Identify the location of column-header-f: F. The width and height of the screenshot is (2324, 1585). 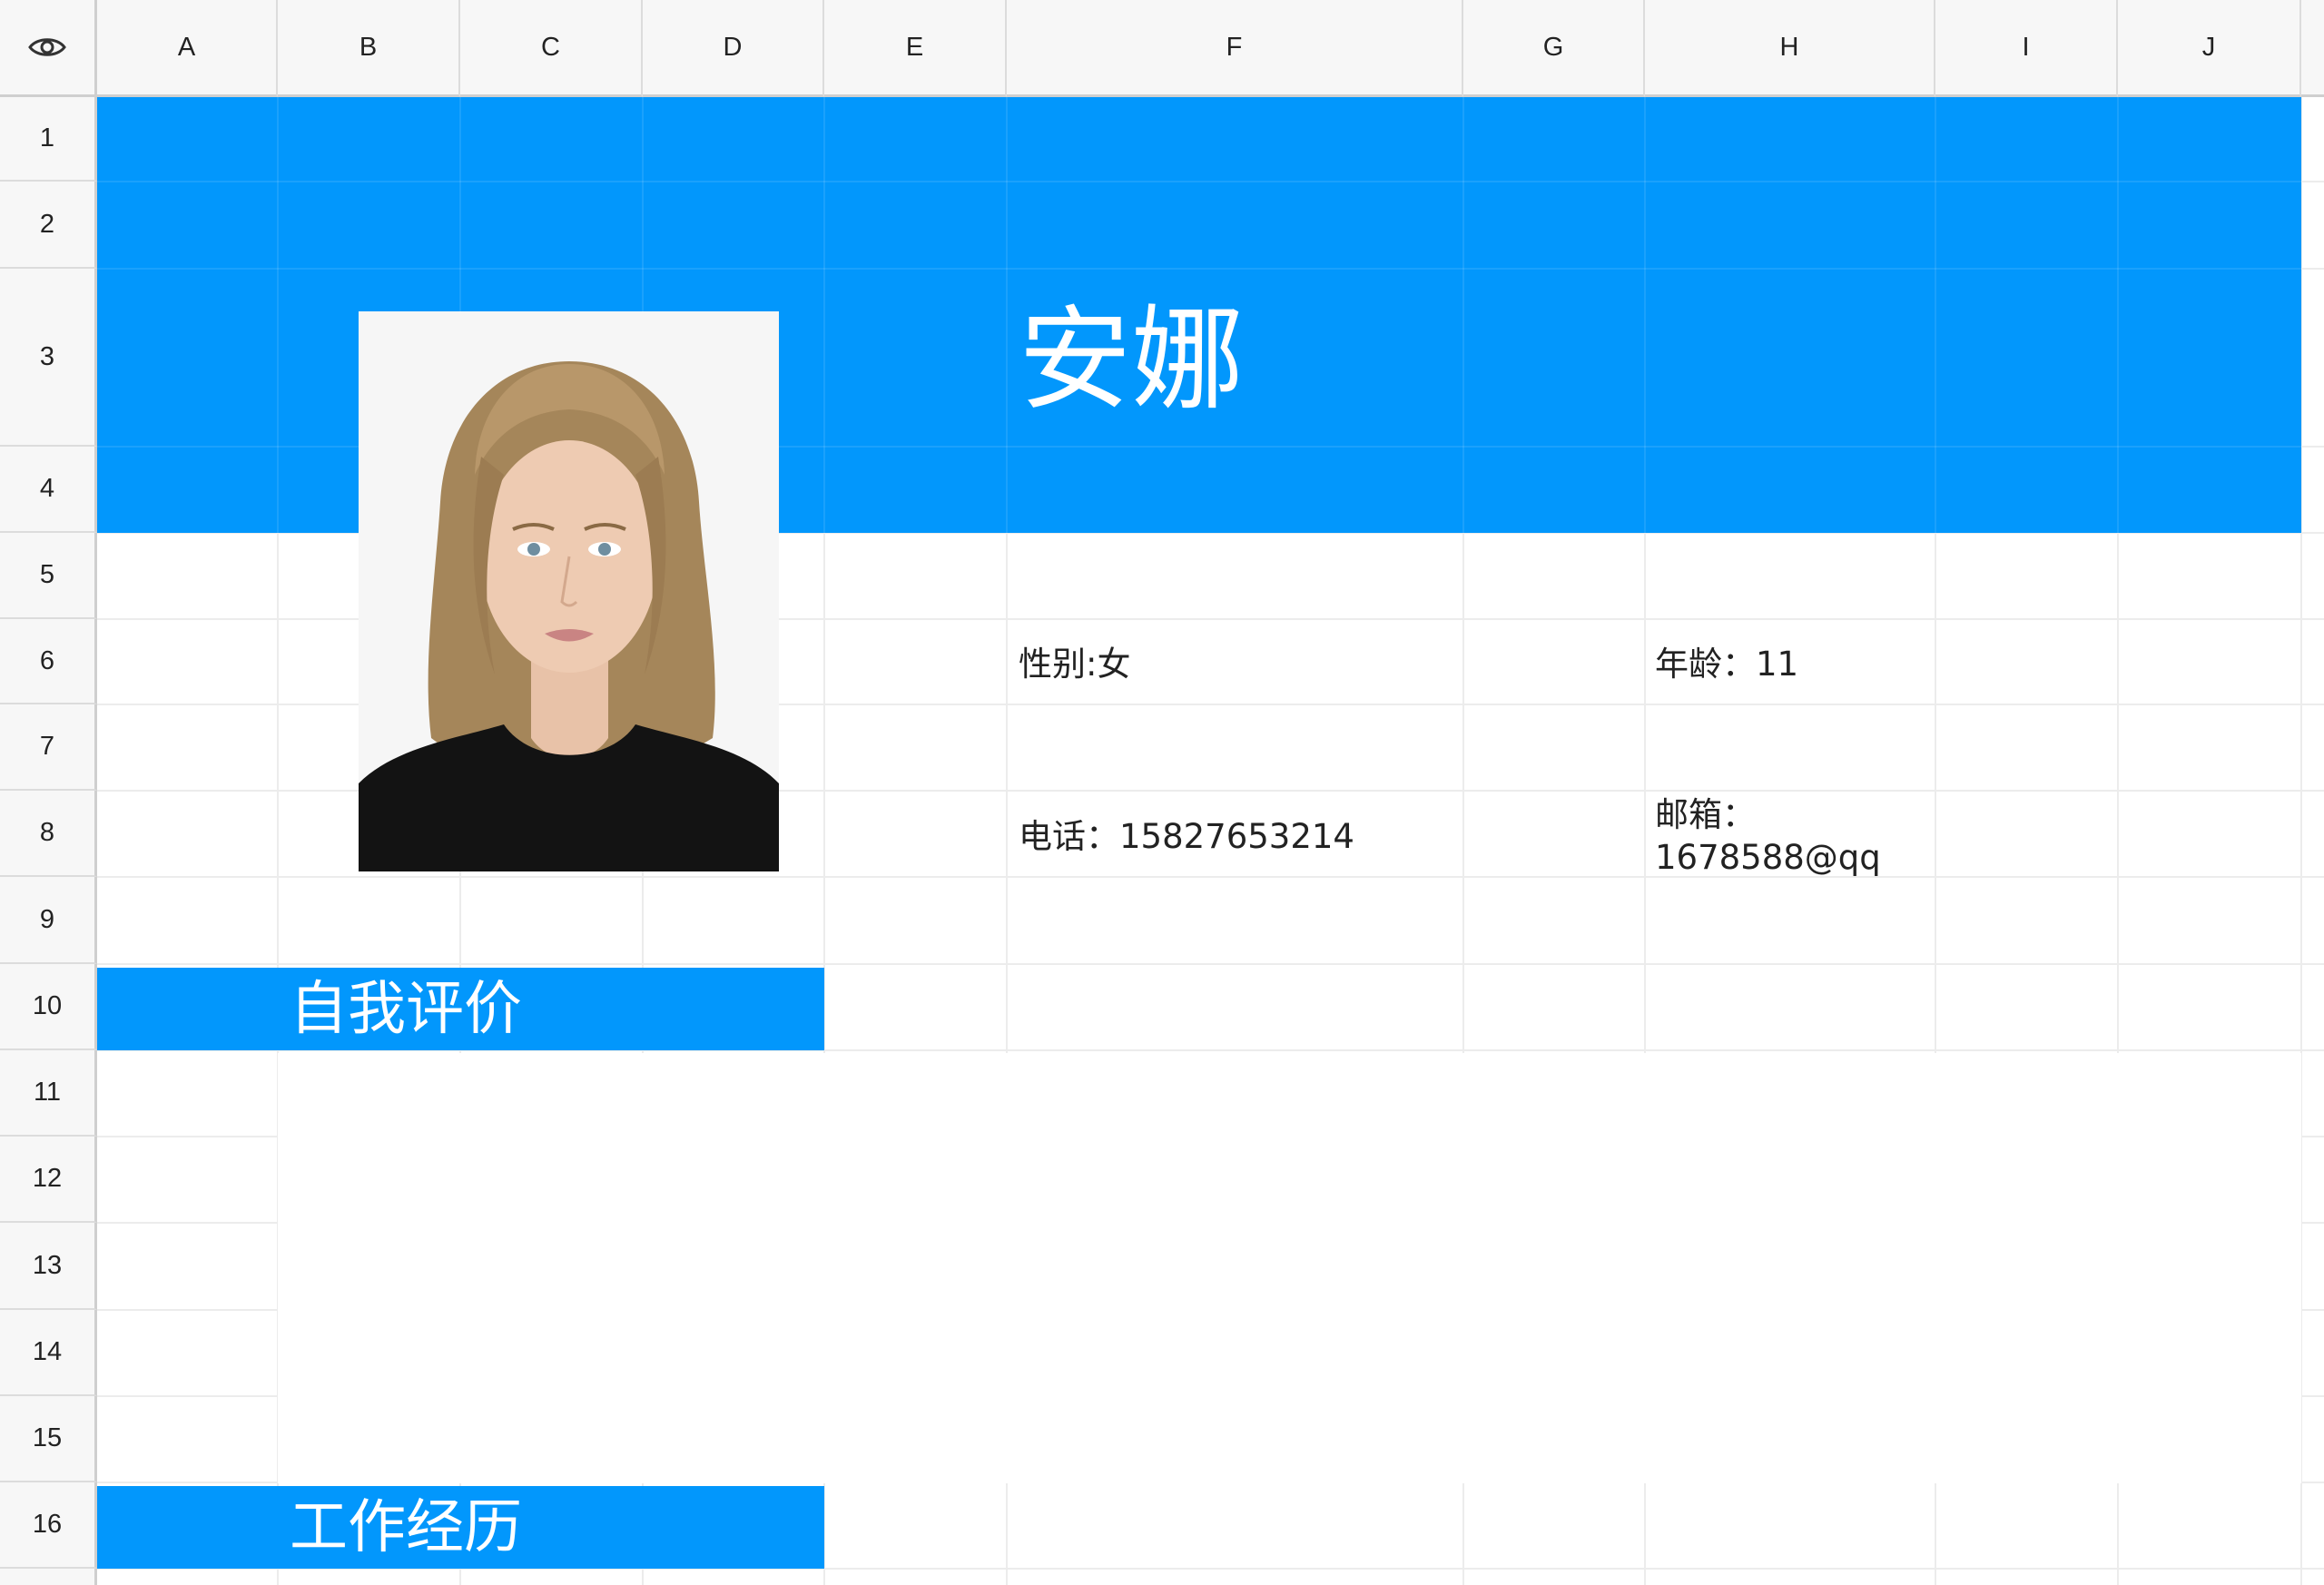
(1235, 49).